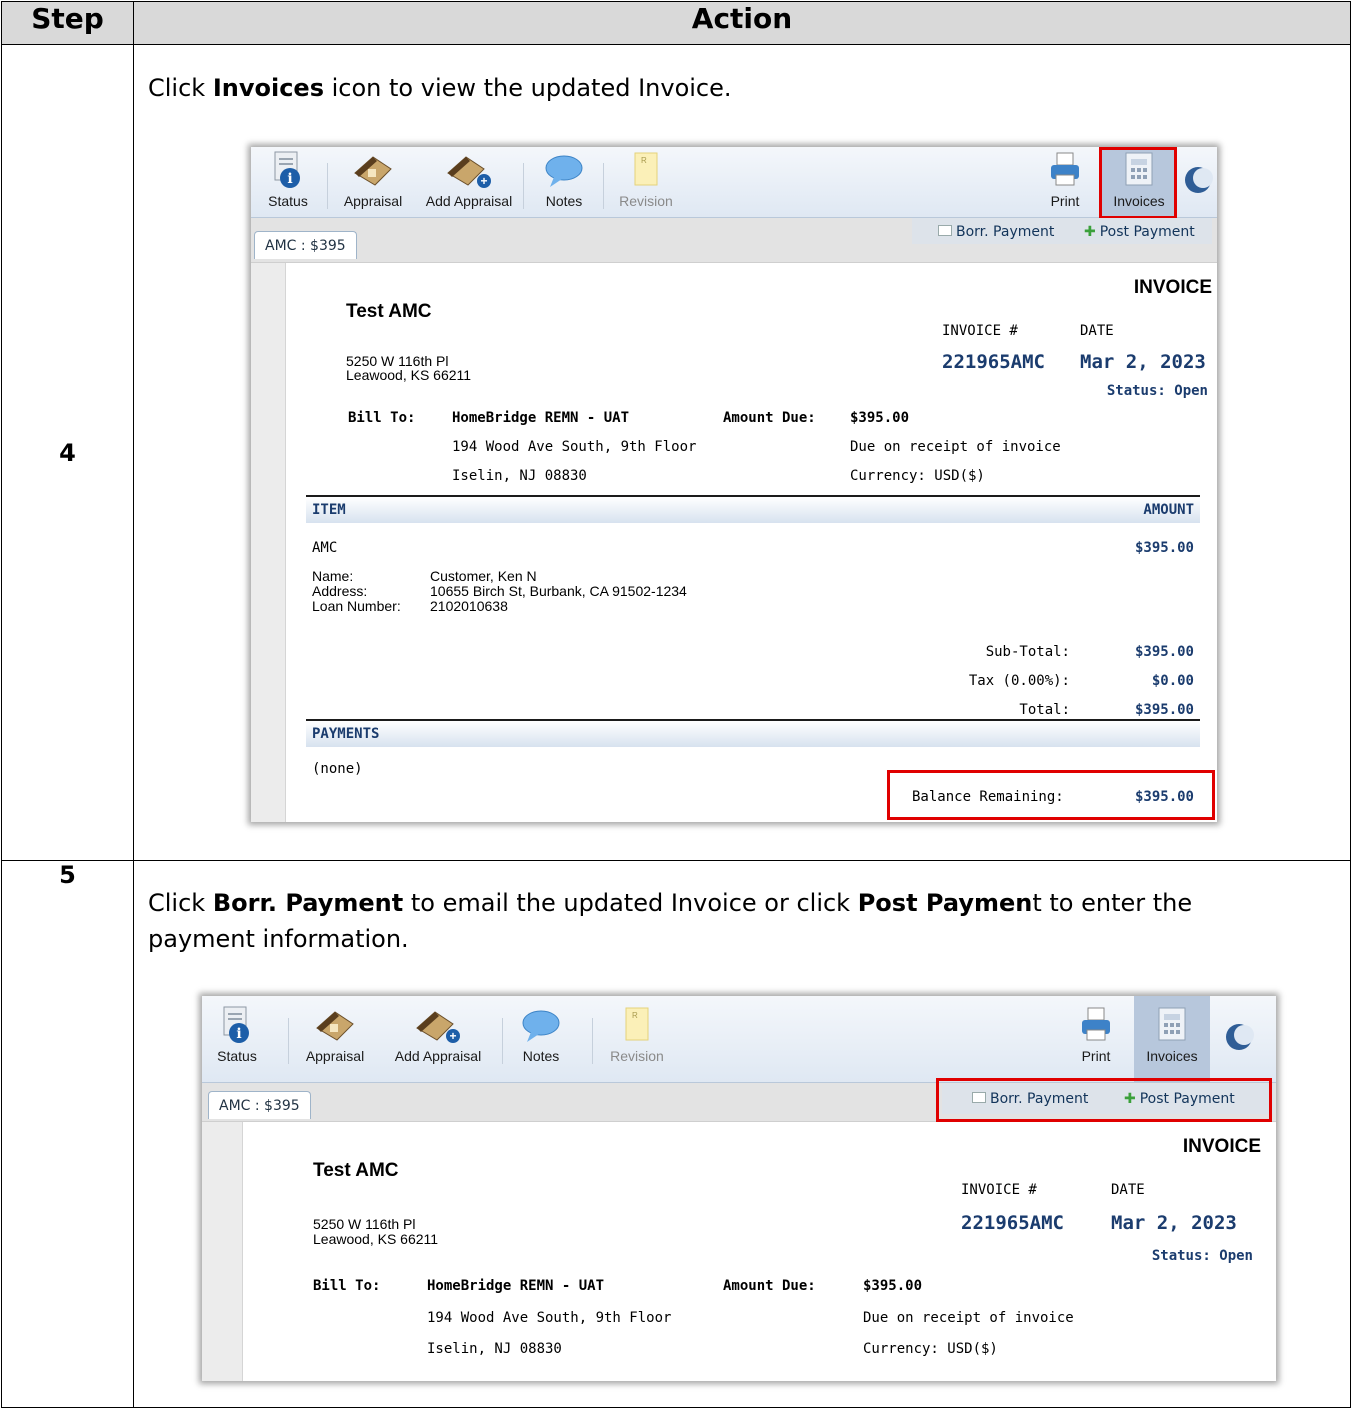  I want to click on invoices-label: Invoices, so click(1172, 1056).